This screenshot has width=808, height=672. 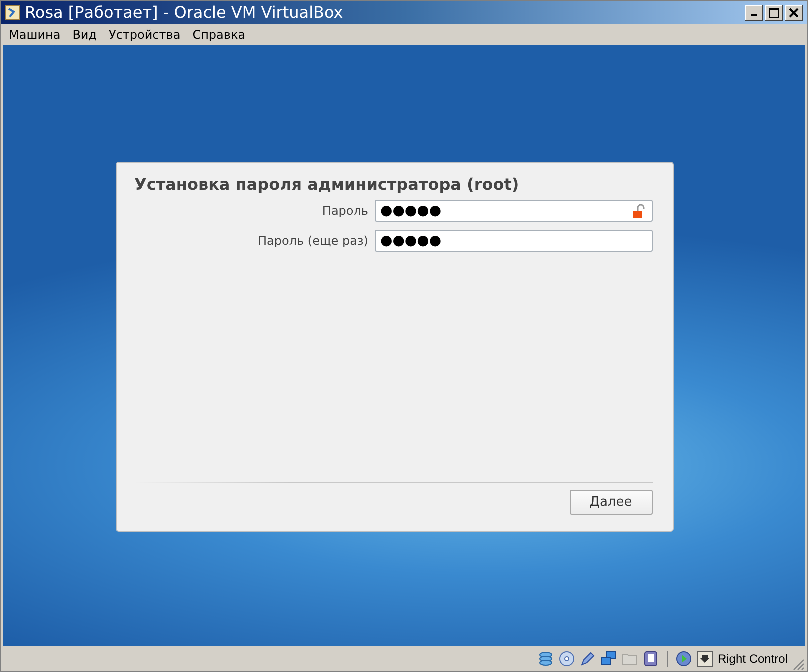 I want to click on padlock-icon, so click(x=638, y=211).